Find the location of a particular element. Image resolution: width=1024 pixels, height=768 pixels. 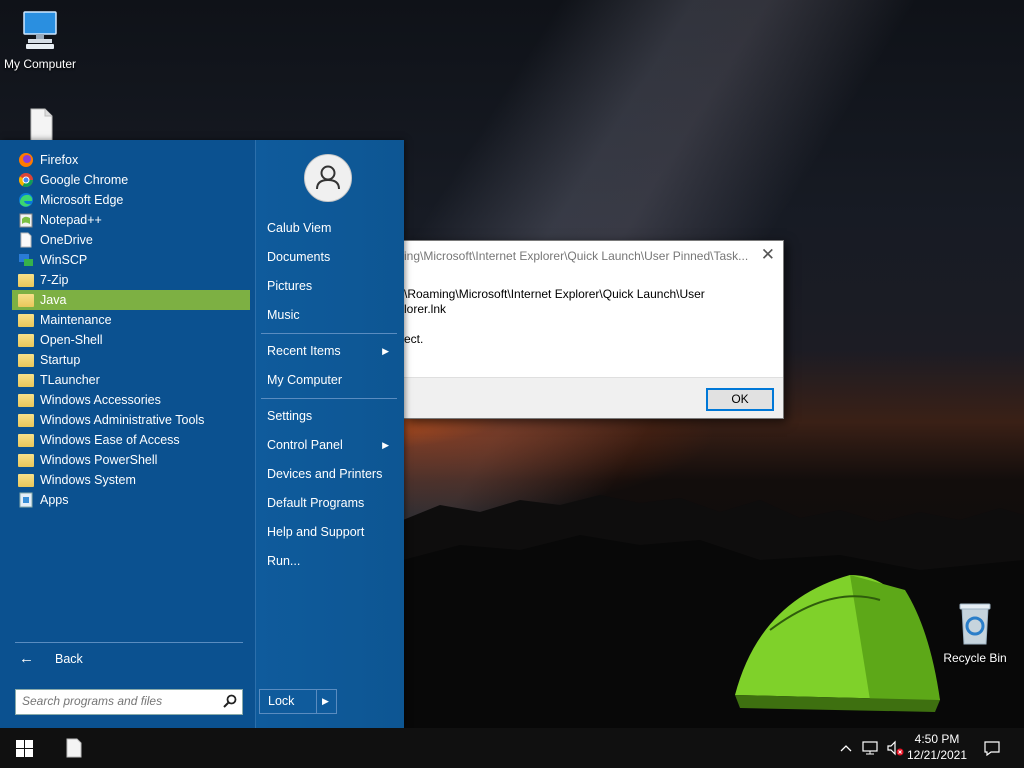

user-name-link: Calub Viem is located at coordinates (332, 228).